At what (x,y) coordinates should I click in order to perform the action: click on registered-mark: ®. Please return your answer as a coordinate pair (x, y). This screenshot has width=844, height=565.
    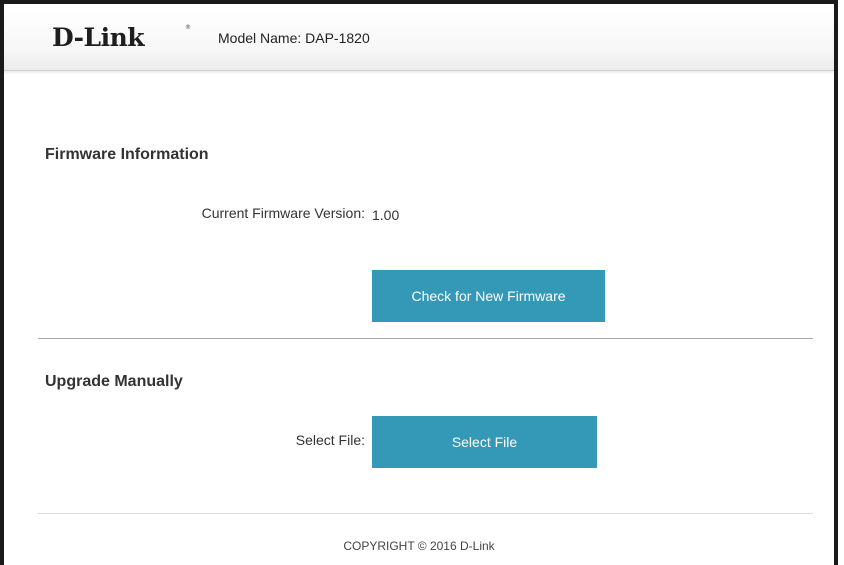
    Looking at the image, I should click on (188, 27).